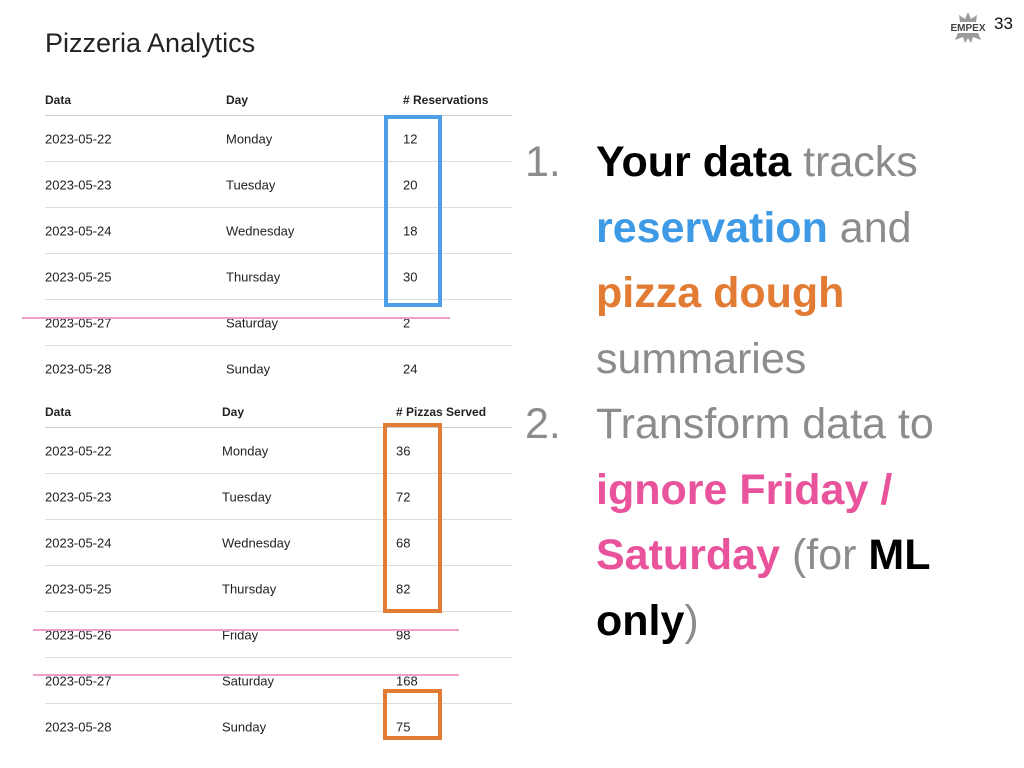 The width and height of the screenshot is (1024, 768). I want to click on value-cell: 24, so click(410, 368).